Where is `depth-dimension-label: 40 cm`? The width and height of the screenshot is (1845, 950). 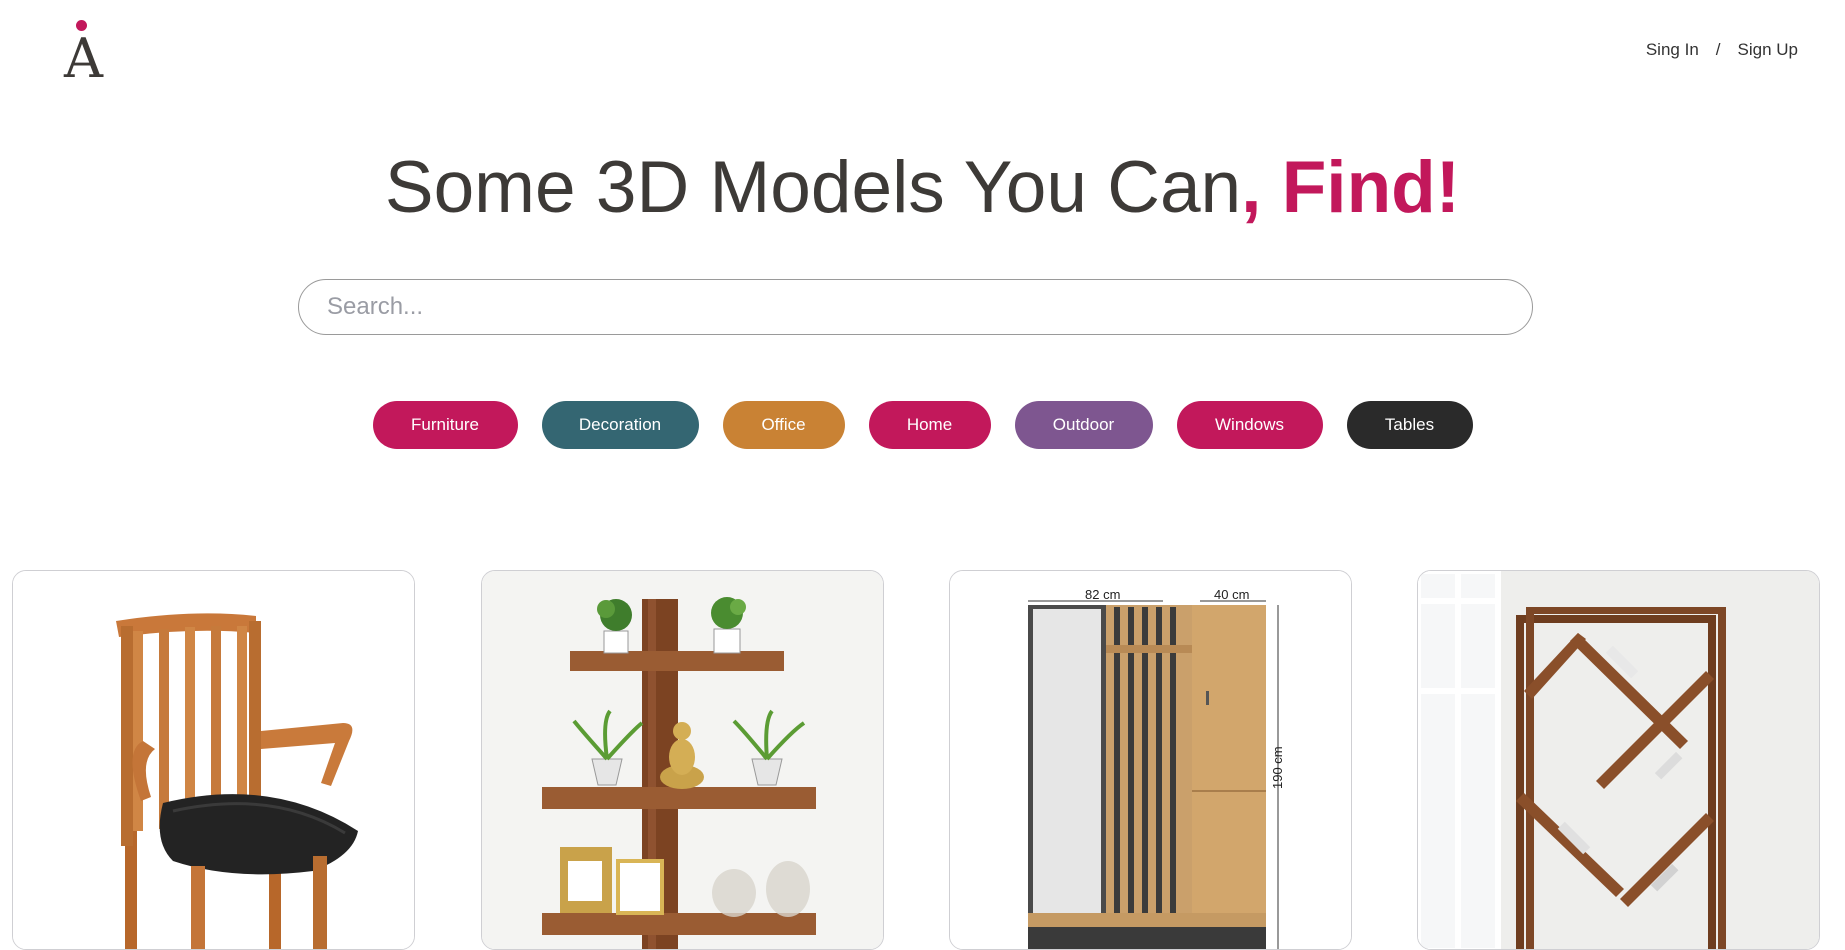 depth-dimension-label: 40 cm is located at coordinates (1231, 594).